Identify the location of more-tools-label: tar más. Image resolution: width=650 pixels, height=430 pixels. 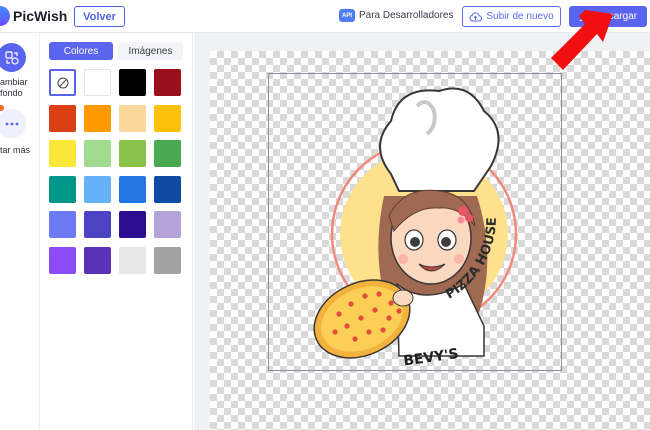
(15, 150).